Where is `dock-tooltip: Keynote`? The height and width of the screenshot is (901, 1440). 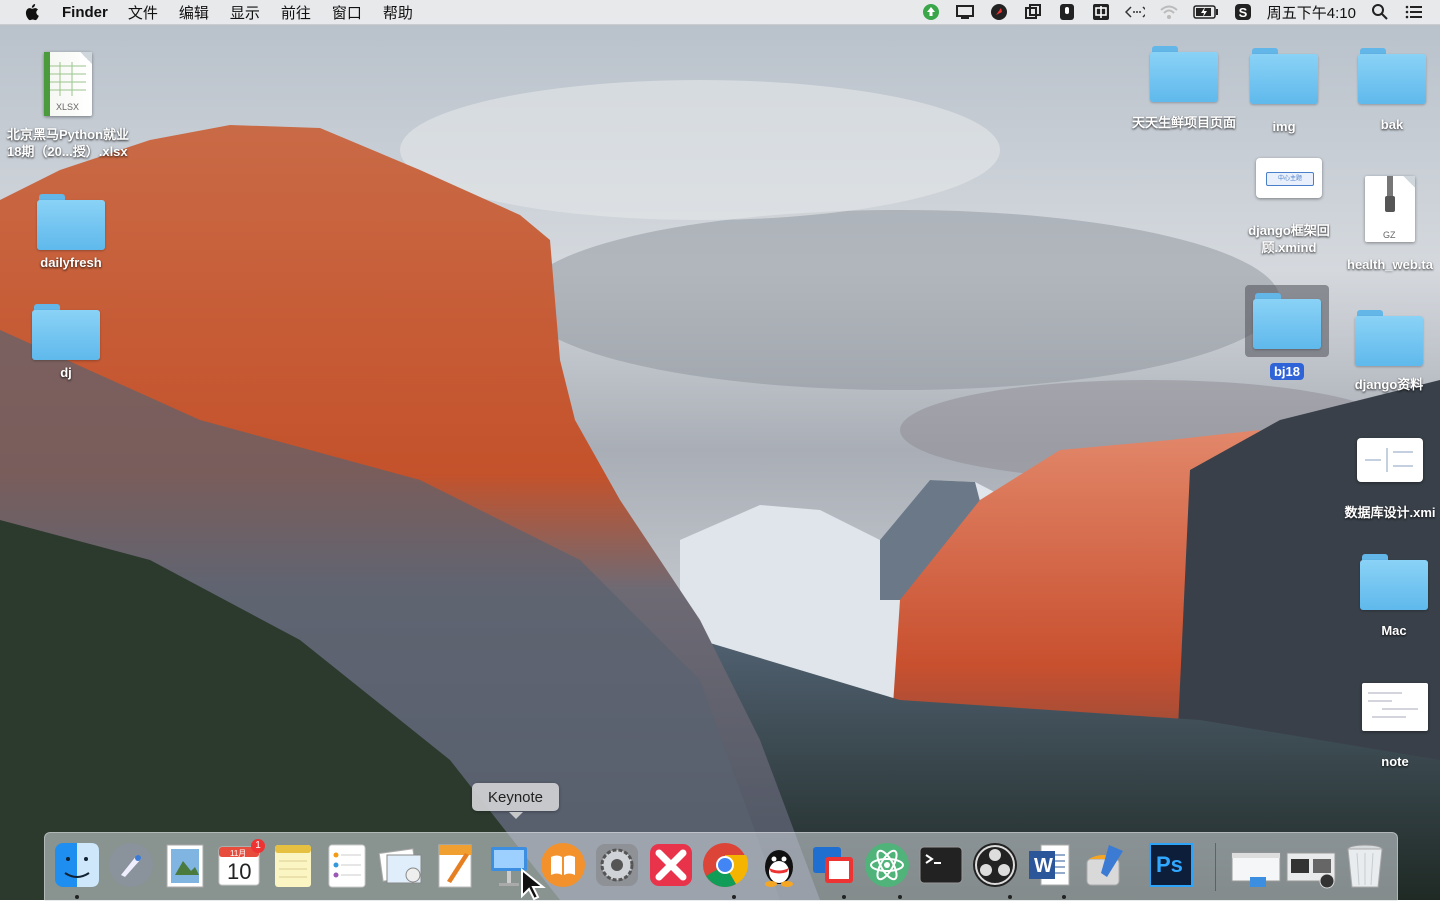
dock-tooltip: Keynote is located at coordinates (515, 801).